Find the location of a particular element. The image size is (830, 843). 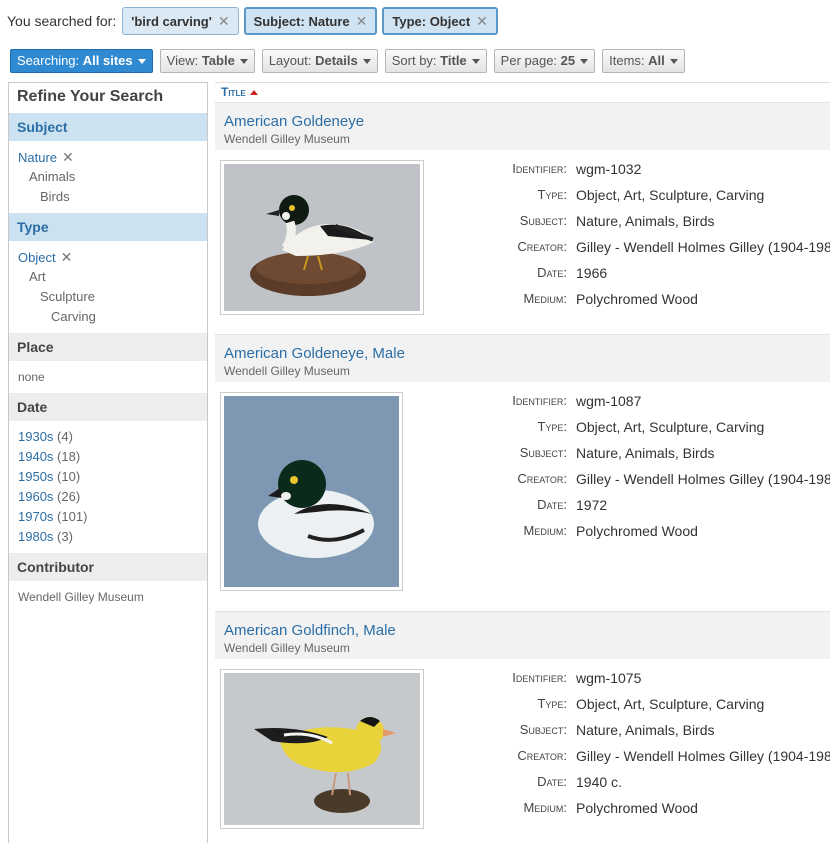

facet-place-heading: Place is located at coordinates (108, 347).